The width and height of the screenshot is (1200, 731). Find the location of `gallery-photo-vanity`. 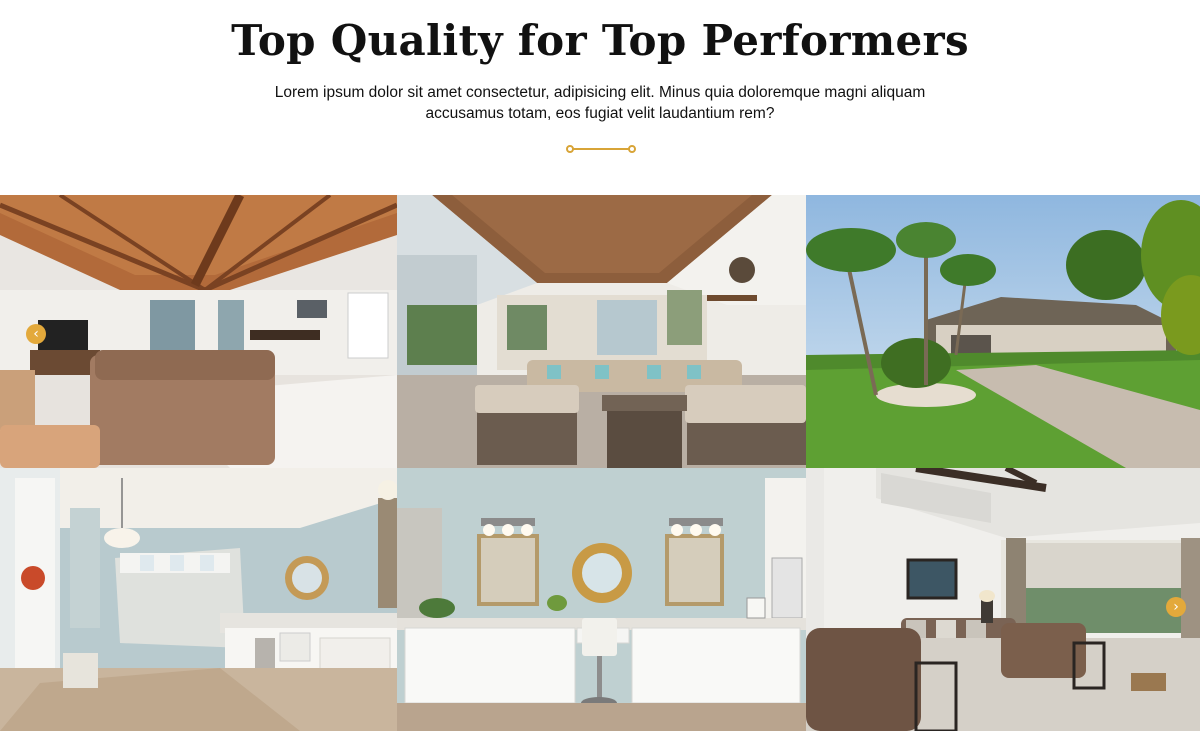

gallery-photo-vanity is located at coordinates (601, 599).